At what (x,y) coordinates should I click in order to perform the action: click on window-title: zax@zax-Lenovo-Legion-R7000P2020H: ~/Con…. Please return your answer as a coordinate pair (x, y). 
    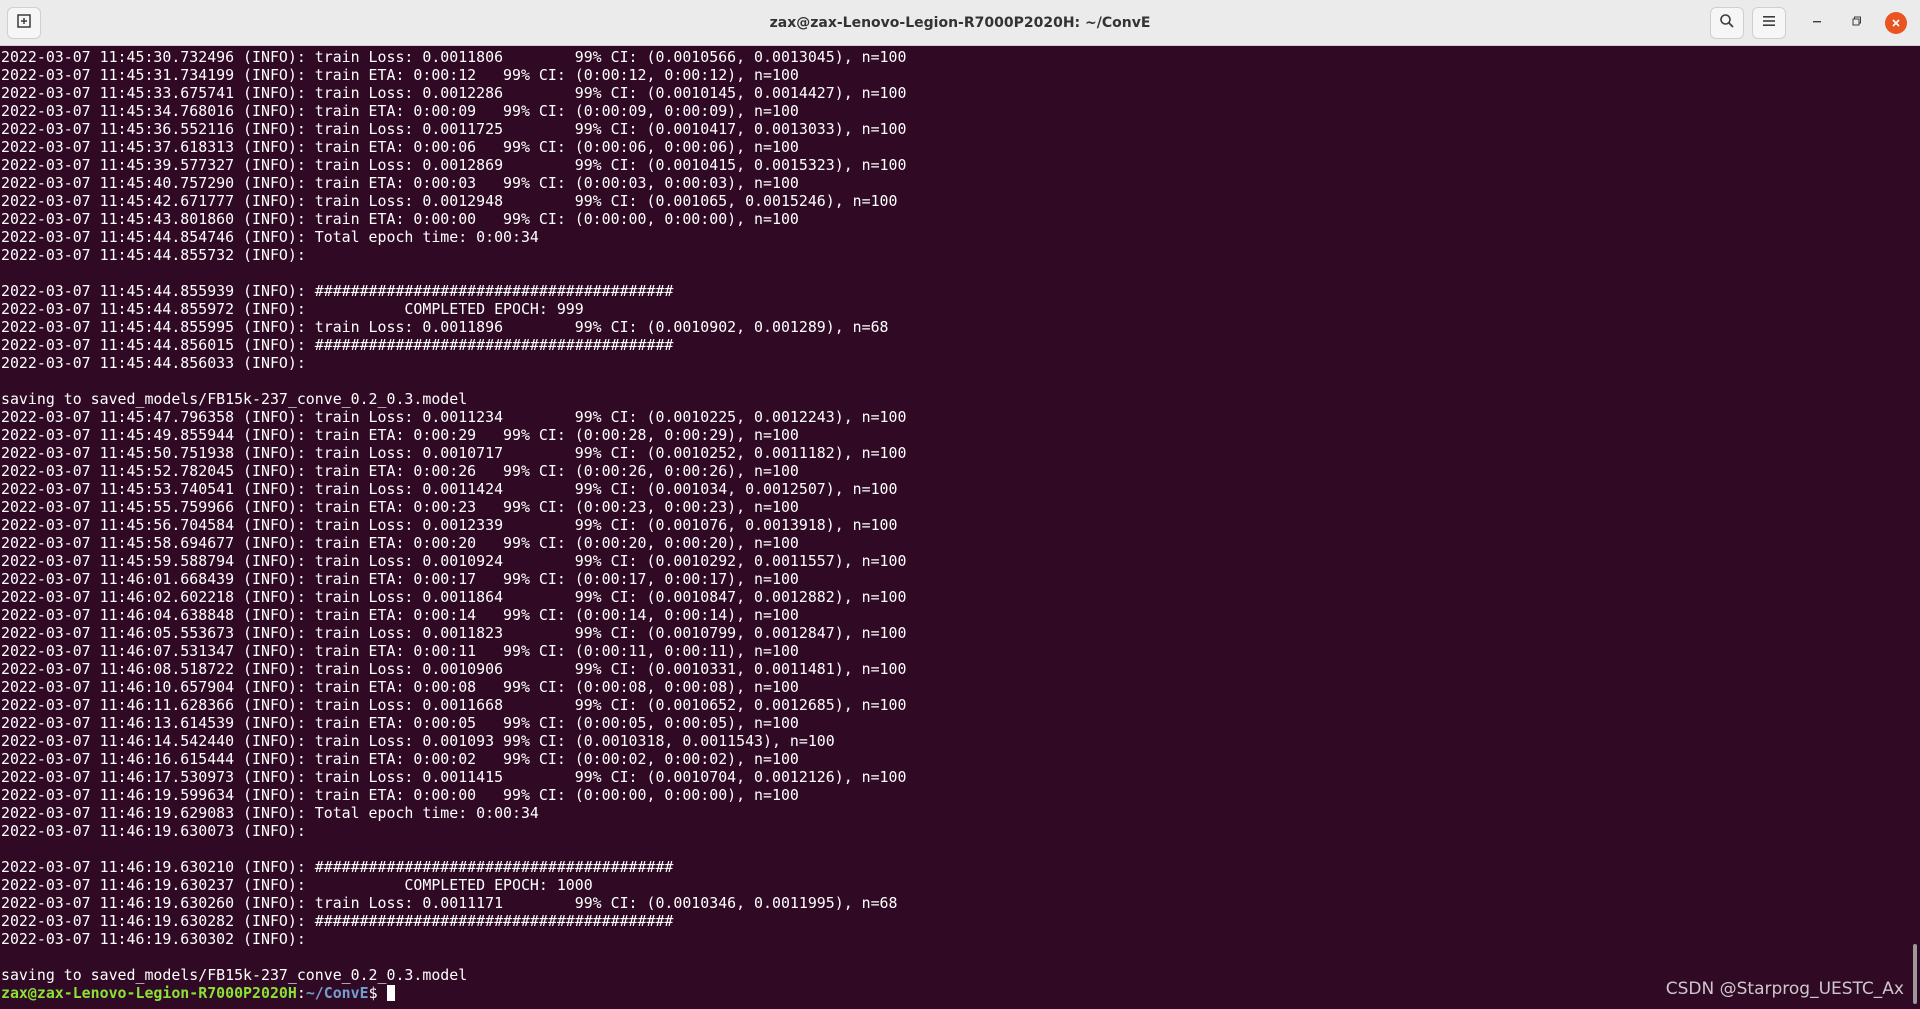
    Looking at the image, I should click on (960, 23).